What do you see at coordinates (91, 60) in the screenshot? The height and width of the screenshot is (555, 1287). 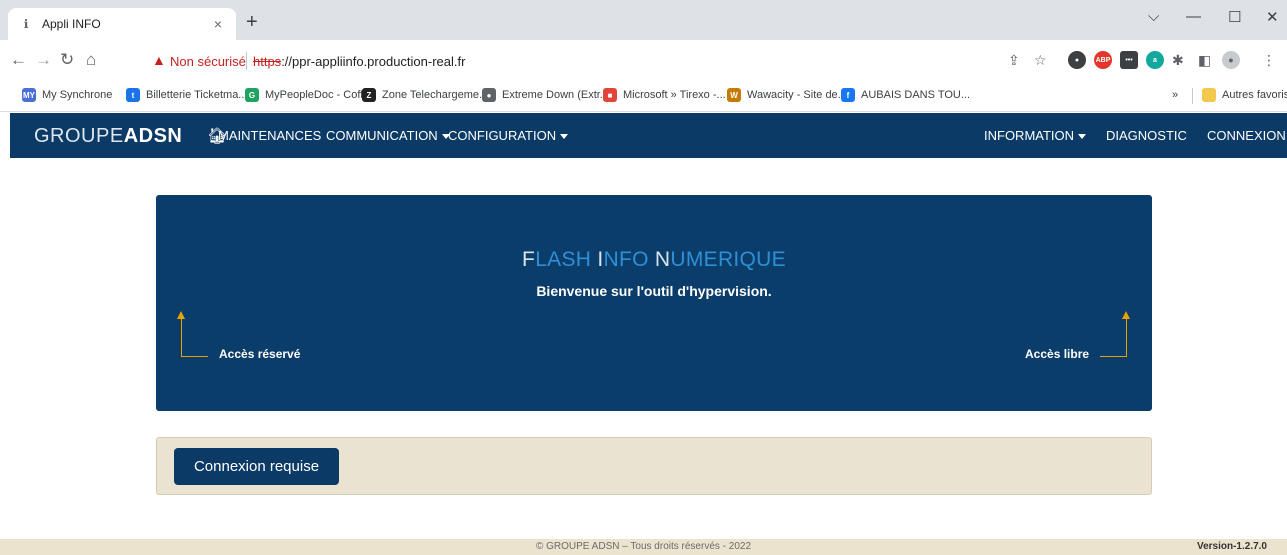 I see `home-icon: ⌂` at bounding box center [91, 60].